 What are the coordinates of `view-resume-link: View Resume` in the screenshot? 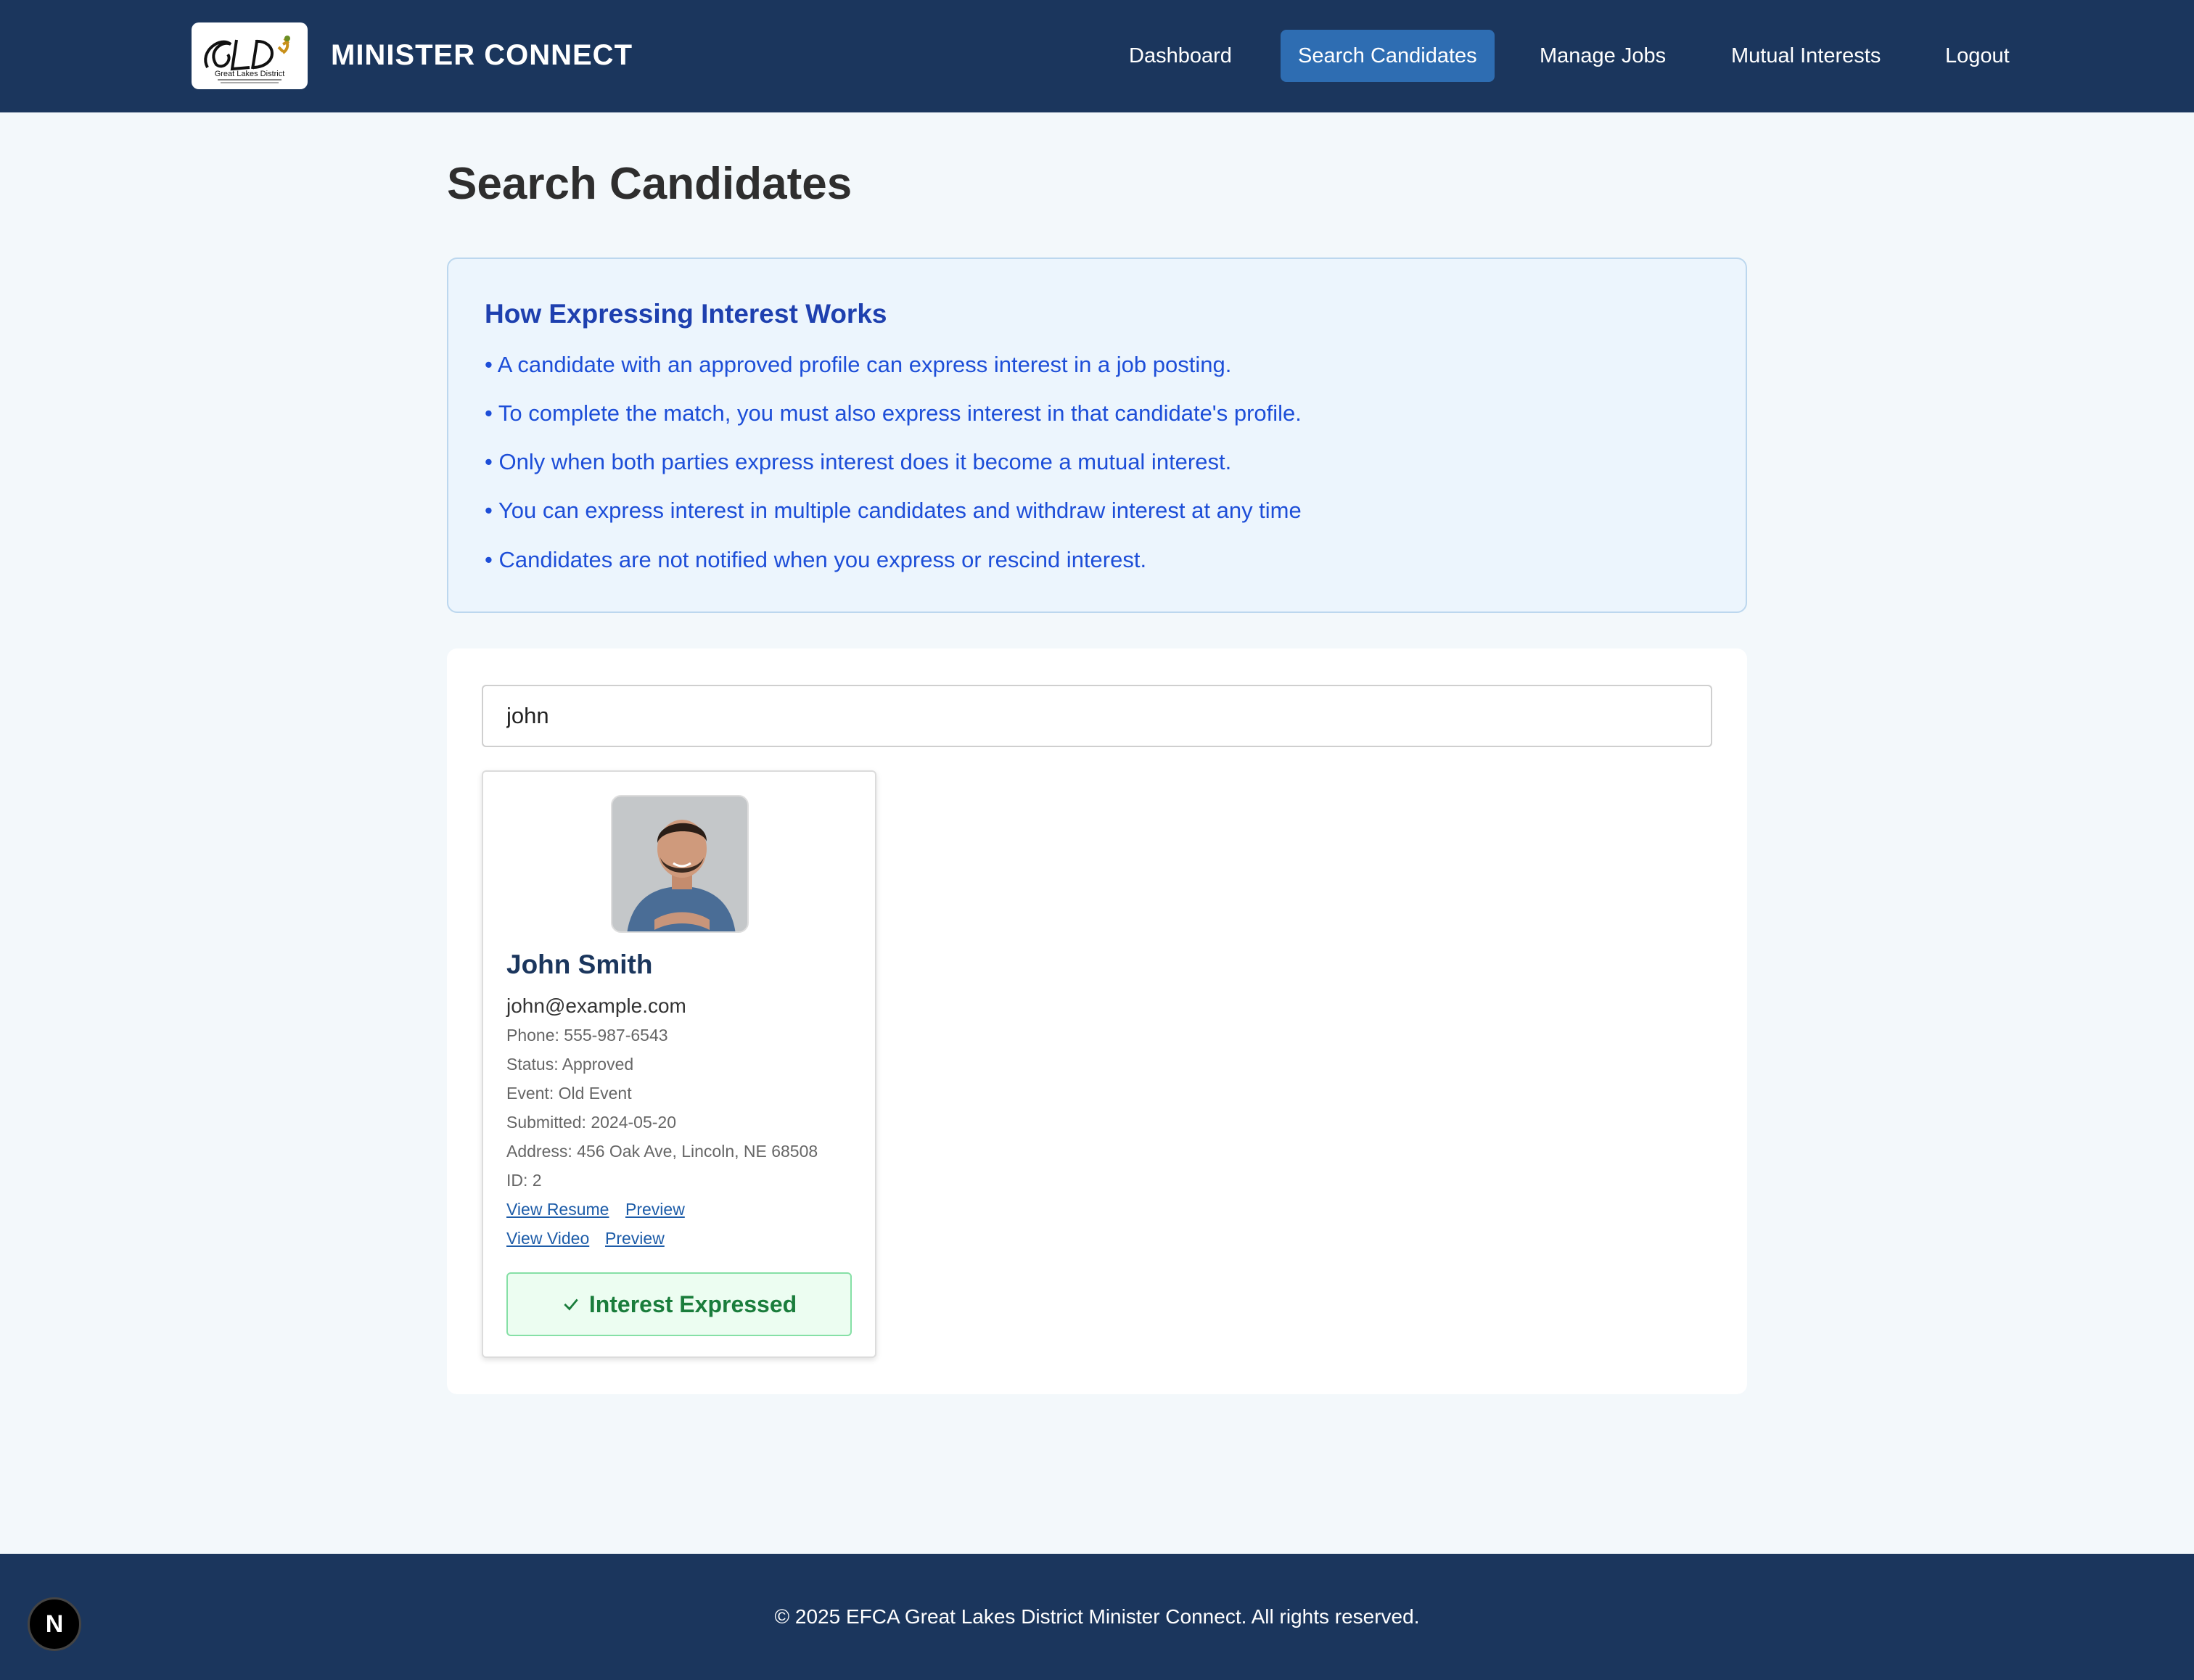 It's located at (557, 1209).